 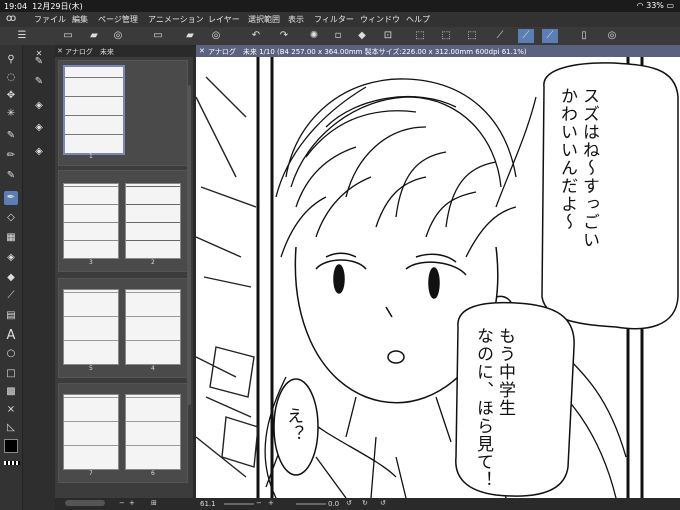 What do you see at coordinates (446, 36) in the screenshot?
I see `invert-selection-icon: ⬚` at bounding box center [446, 36].